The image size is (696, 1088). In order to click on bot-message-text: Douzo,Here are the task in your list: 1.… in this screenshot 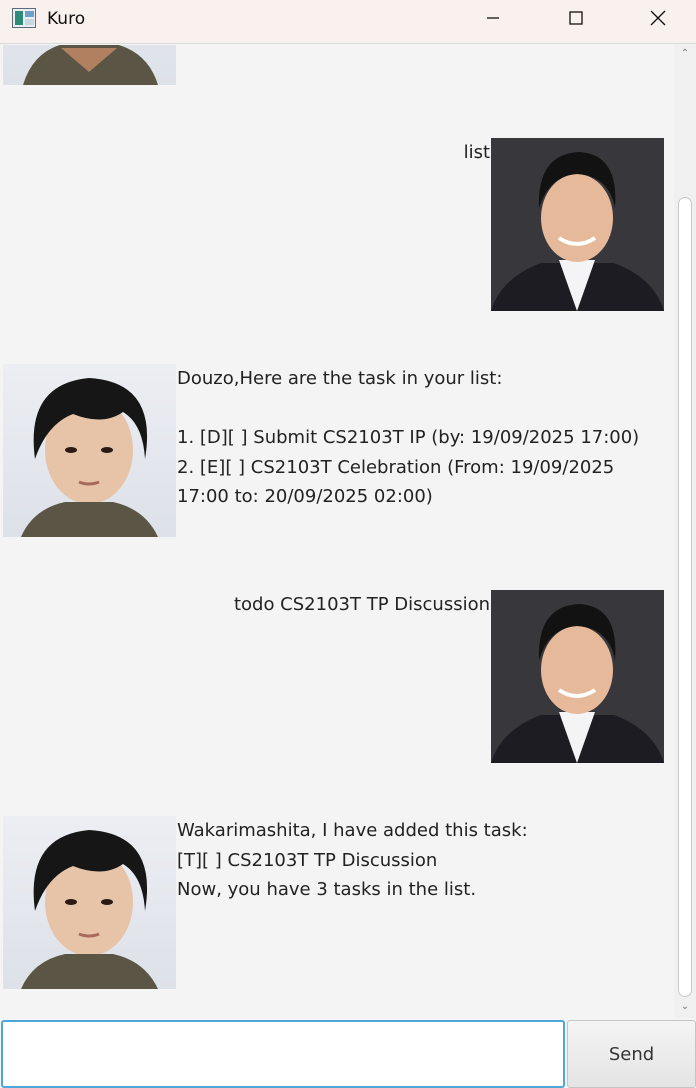, I will do `click(408, 437)`.